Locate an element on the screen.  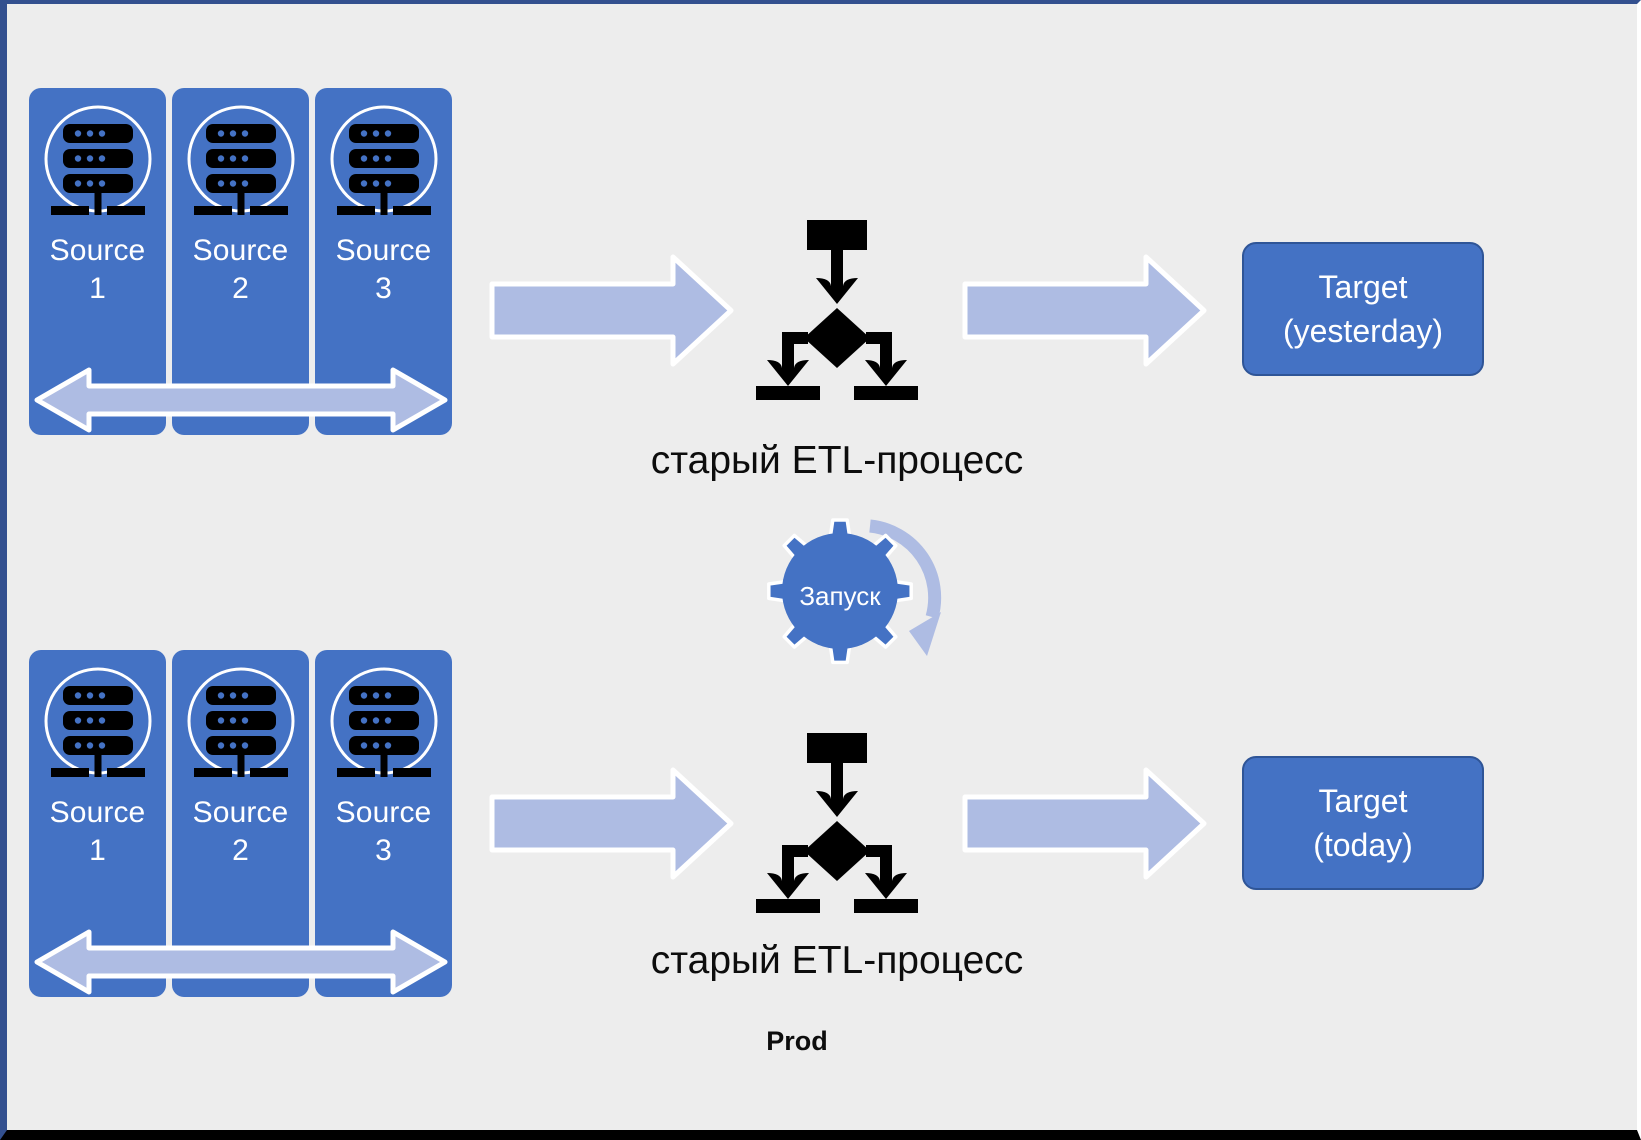
flowchart-icon-yesterday is located at coordinates (837, 310).